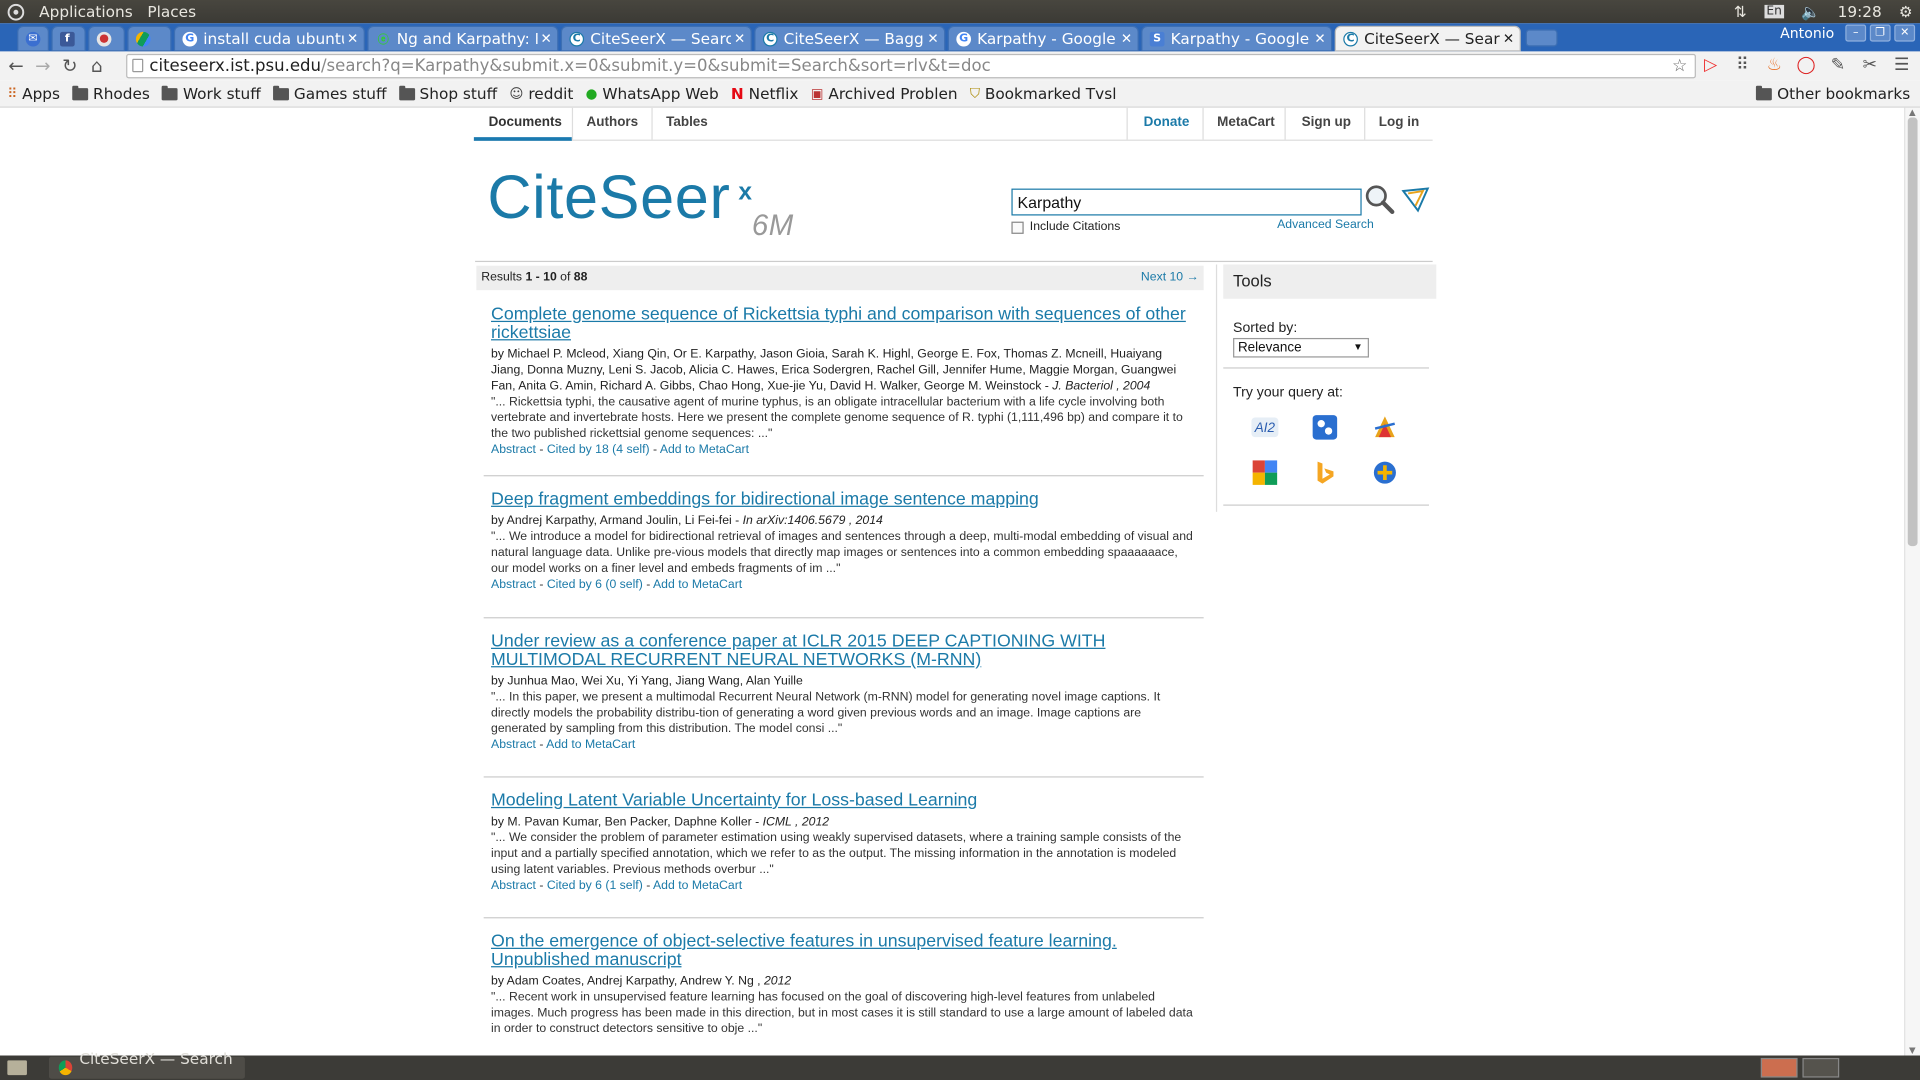 The width and height of the screenshot is (1920, 1080). What do you see at coordinates (86, 11) in the screenshot?
I see `applications-menu: Applications` at bounding box center [86, 11].